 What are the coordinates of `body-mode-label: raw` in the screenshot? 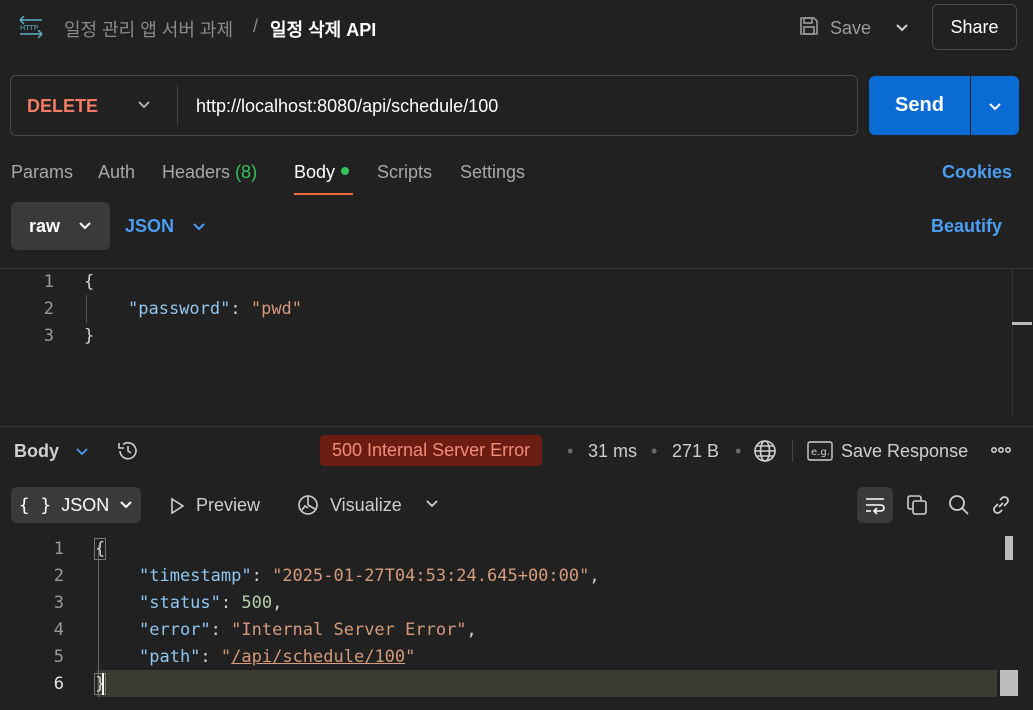 It's located at (44, 225).